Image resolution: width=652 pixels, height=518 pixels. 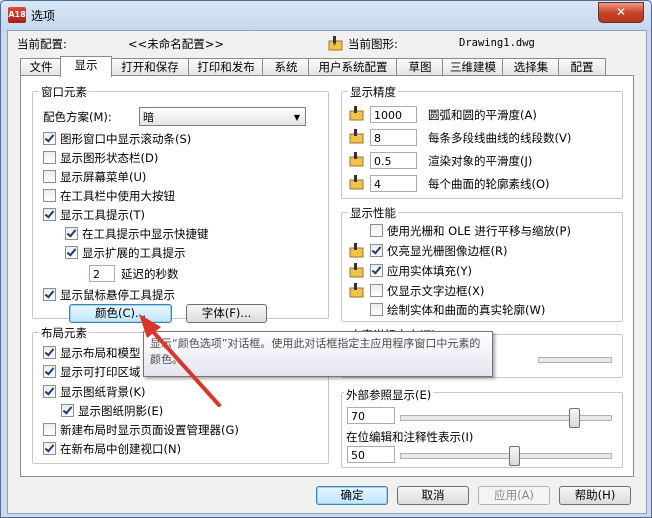 What do you see at coordinates (226, 67) in the screenshot?
I see `tab-plot-and-publish: 打印和发布` at bounding box center [226, 67].